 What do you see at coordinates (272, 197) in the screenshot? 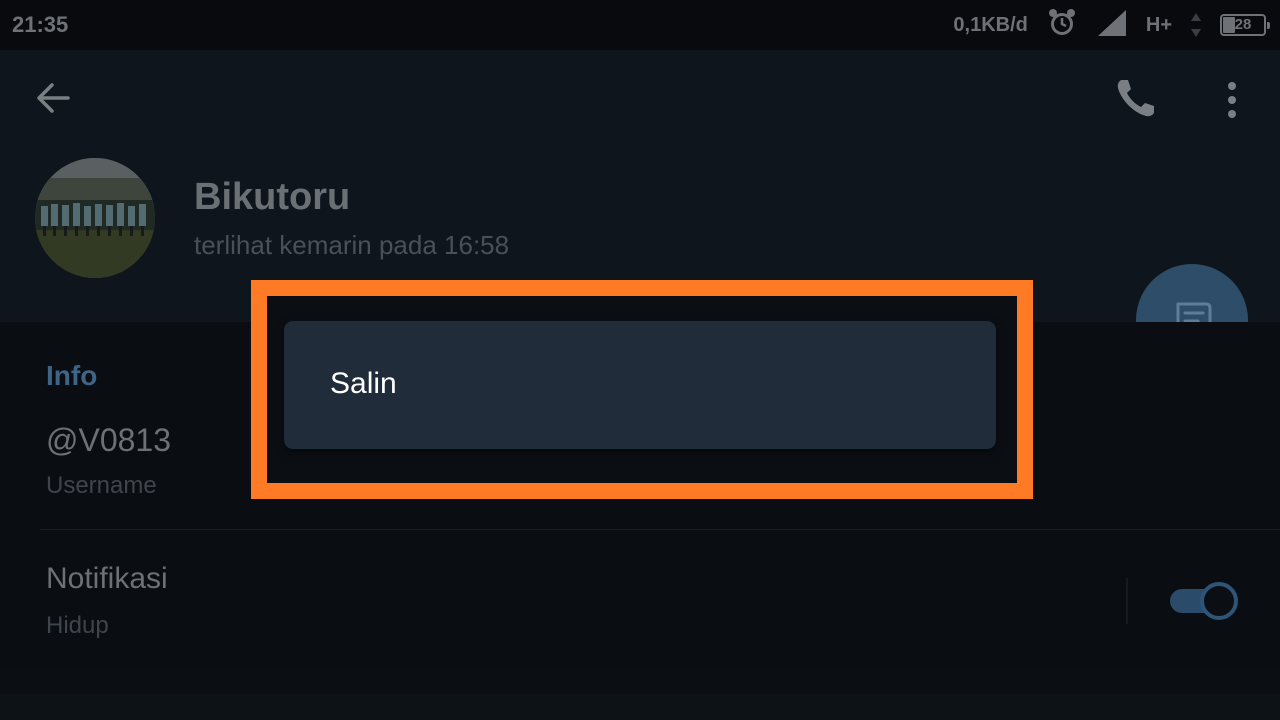
I see `profile-name: Bikutoru` at bounding box center [272, 197].